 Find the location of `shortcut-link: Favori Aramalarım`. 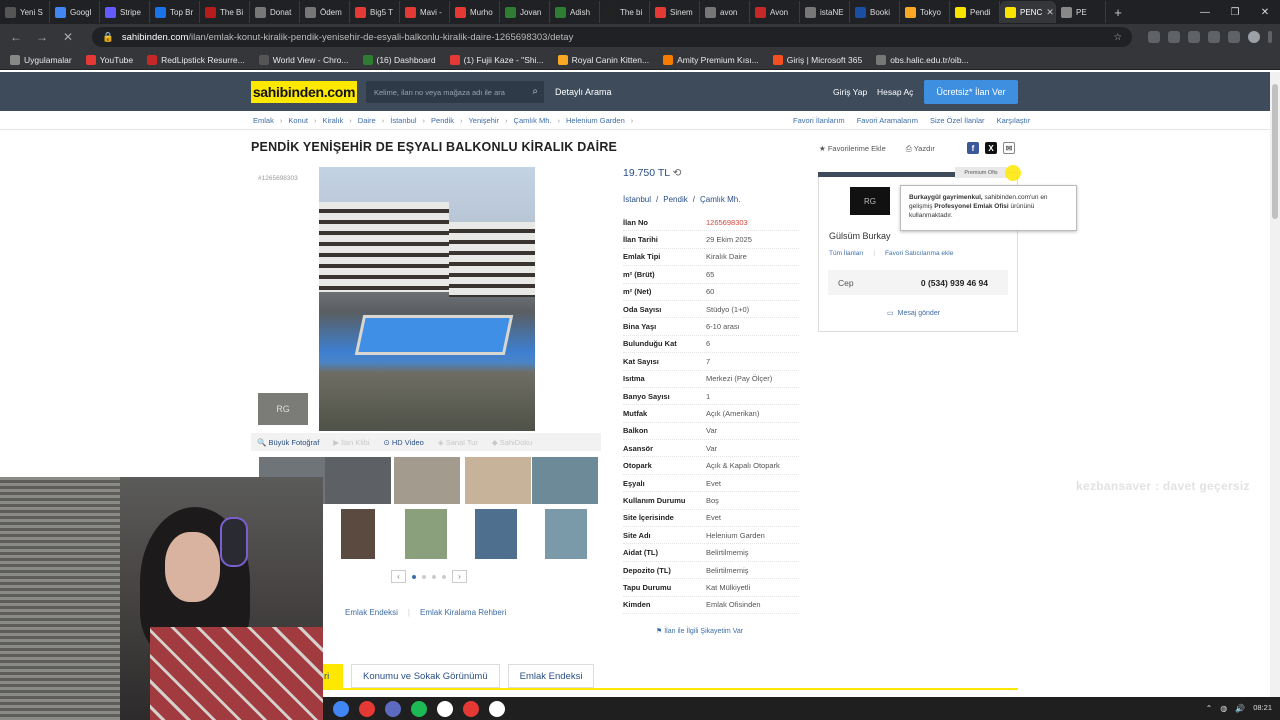

shortcut-link: Favori Aramalarım is located at coordinates (887, 120).